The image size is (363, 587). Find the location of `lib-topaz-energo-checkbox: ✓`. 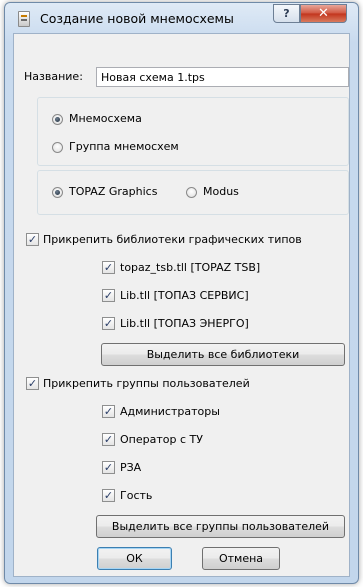

lib-topaz-energo-checkbox: ✓ is located at coordinates (108, 323).